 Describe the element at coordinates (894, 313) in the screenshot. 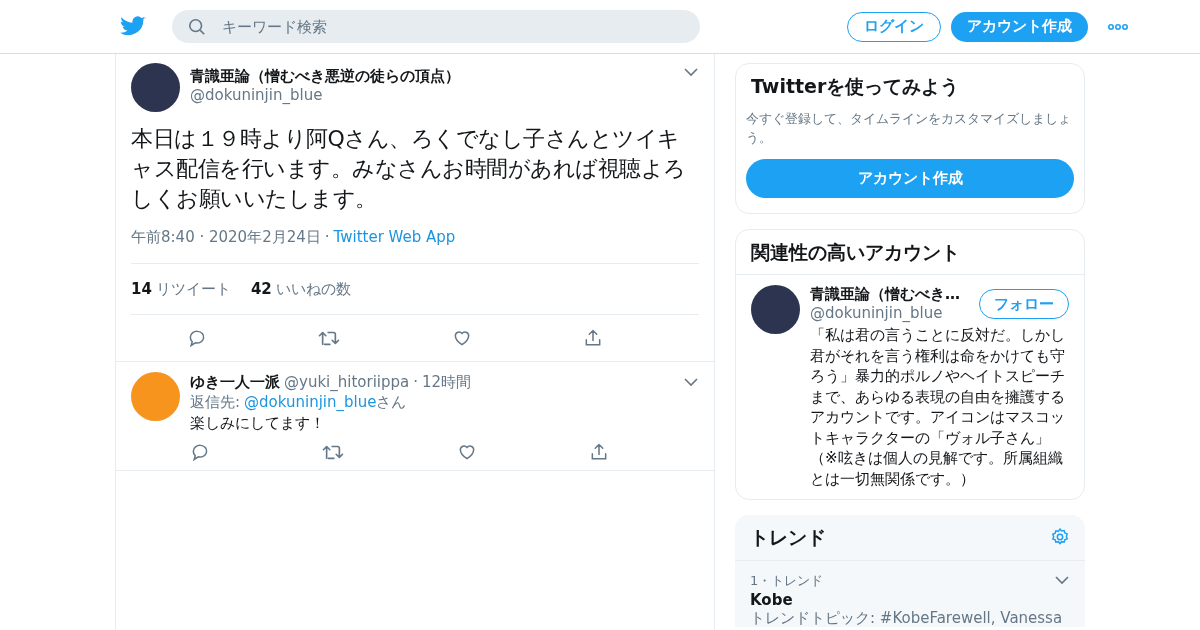

I see `account-handle: @dokuninjin_blue` at that location.